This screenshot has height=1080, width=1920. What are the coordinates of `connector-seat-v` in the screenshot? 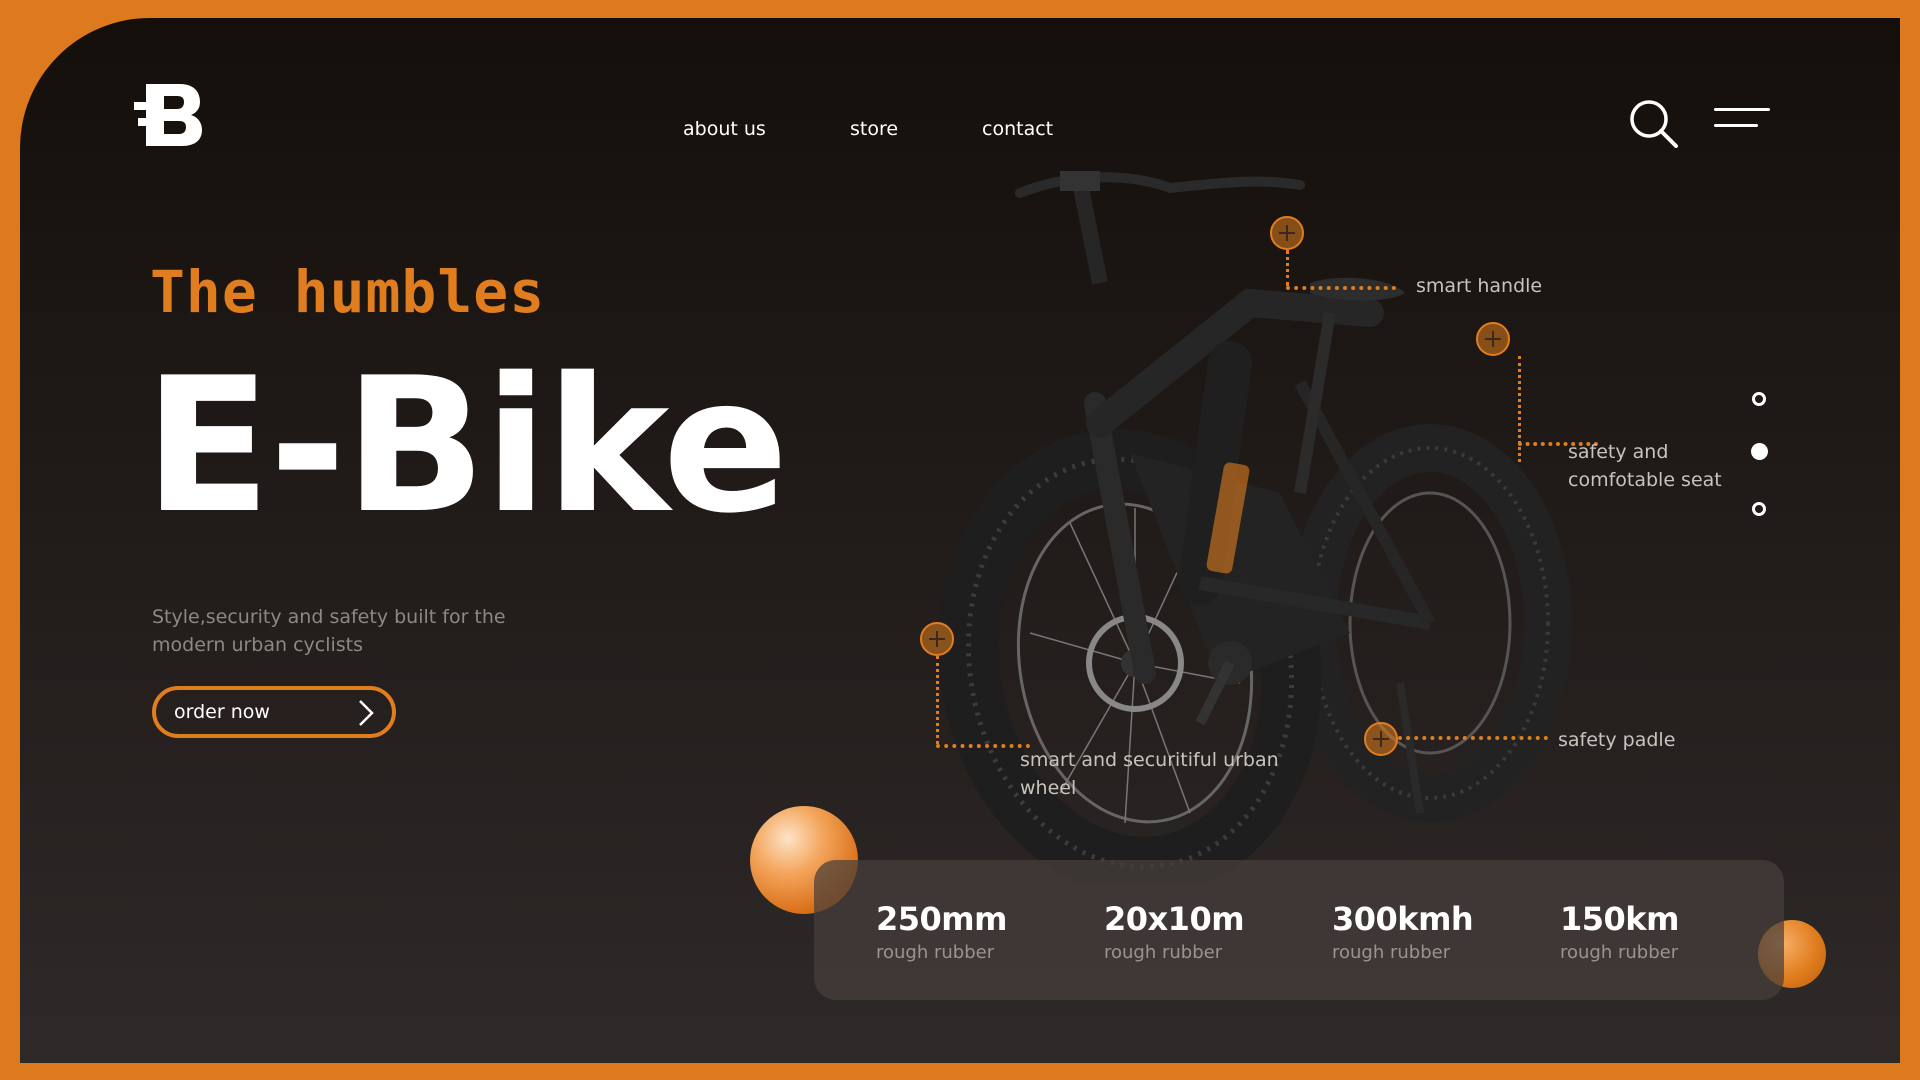 It's located at (1519, 409).